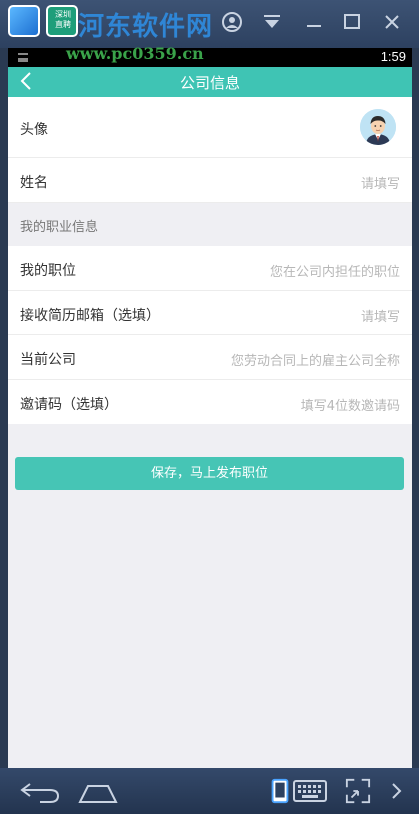 The height and width of the screenshot is (814, 419). Describe the element at coordinates (210, 268) in the screenshot. I see `position-field-row: 我的职位 您在公司内担任的职位` at that location.